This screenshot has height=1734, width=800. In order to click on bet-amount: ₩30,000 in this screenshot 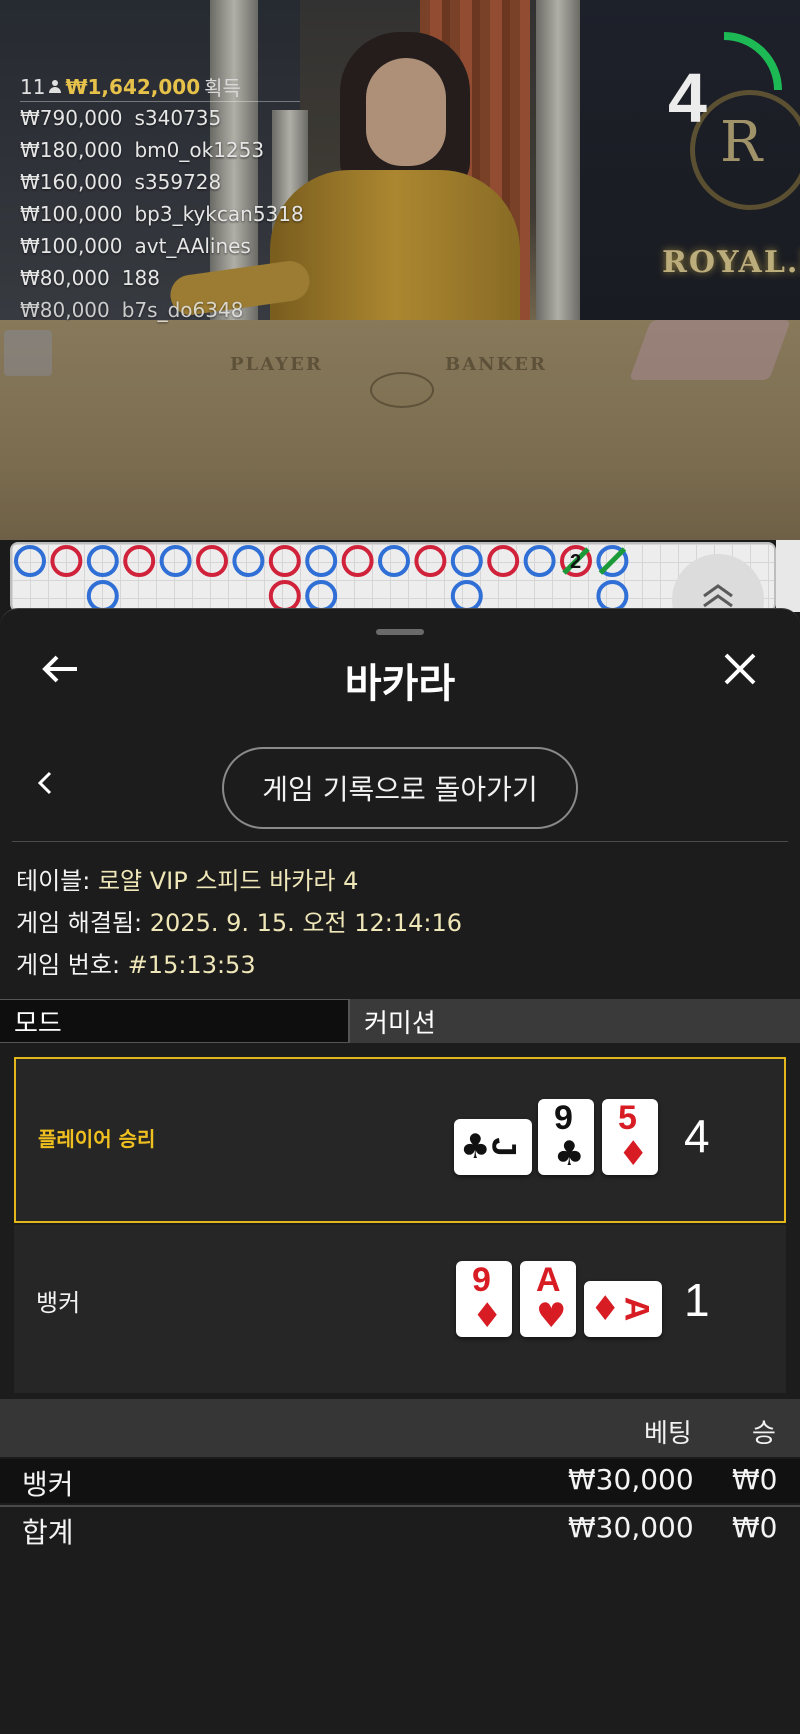, I will do `click(631, 1479)`.